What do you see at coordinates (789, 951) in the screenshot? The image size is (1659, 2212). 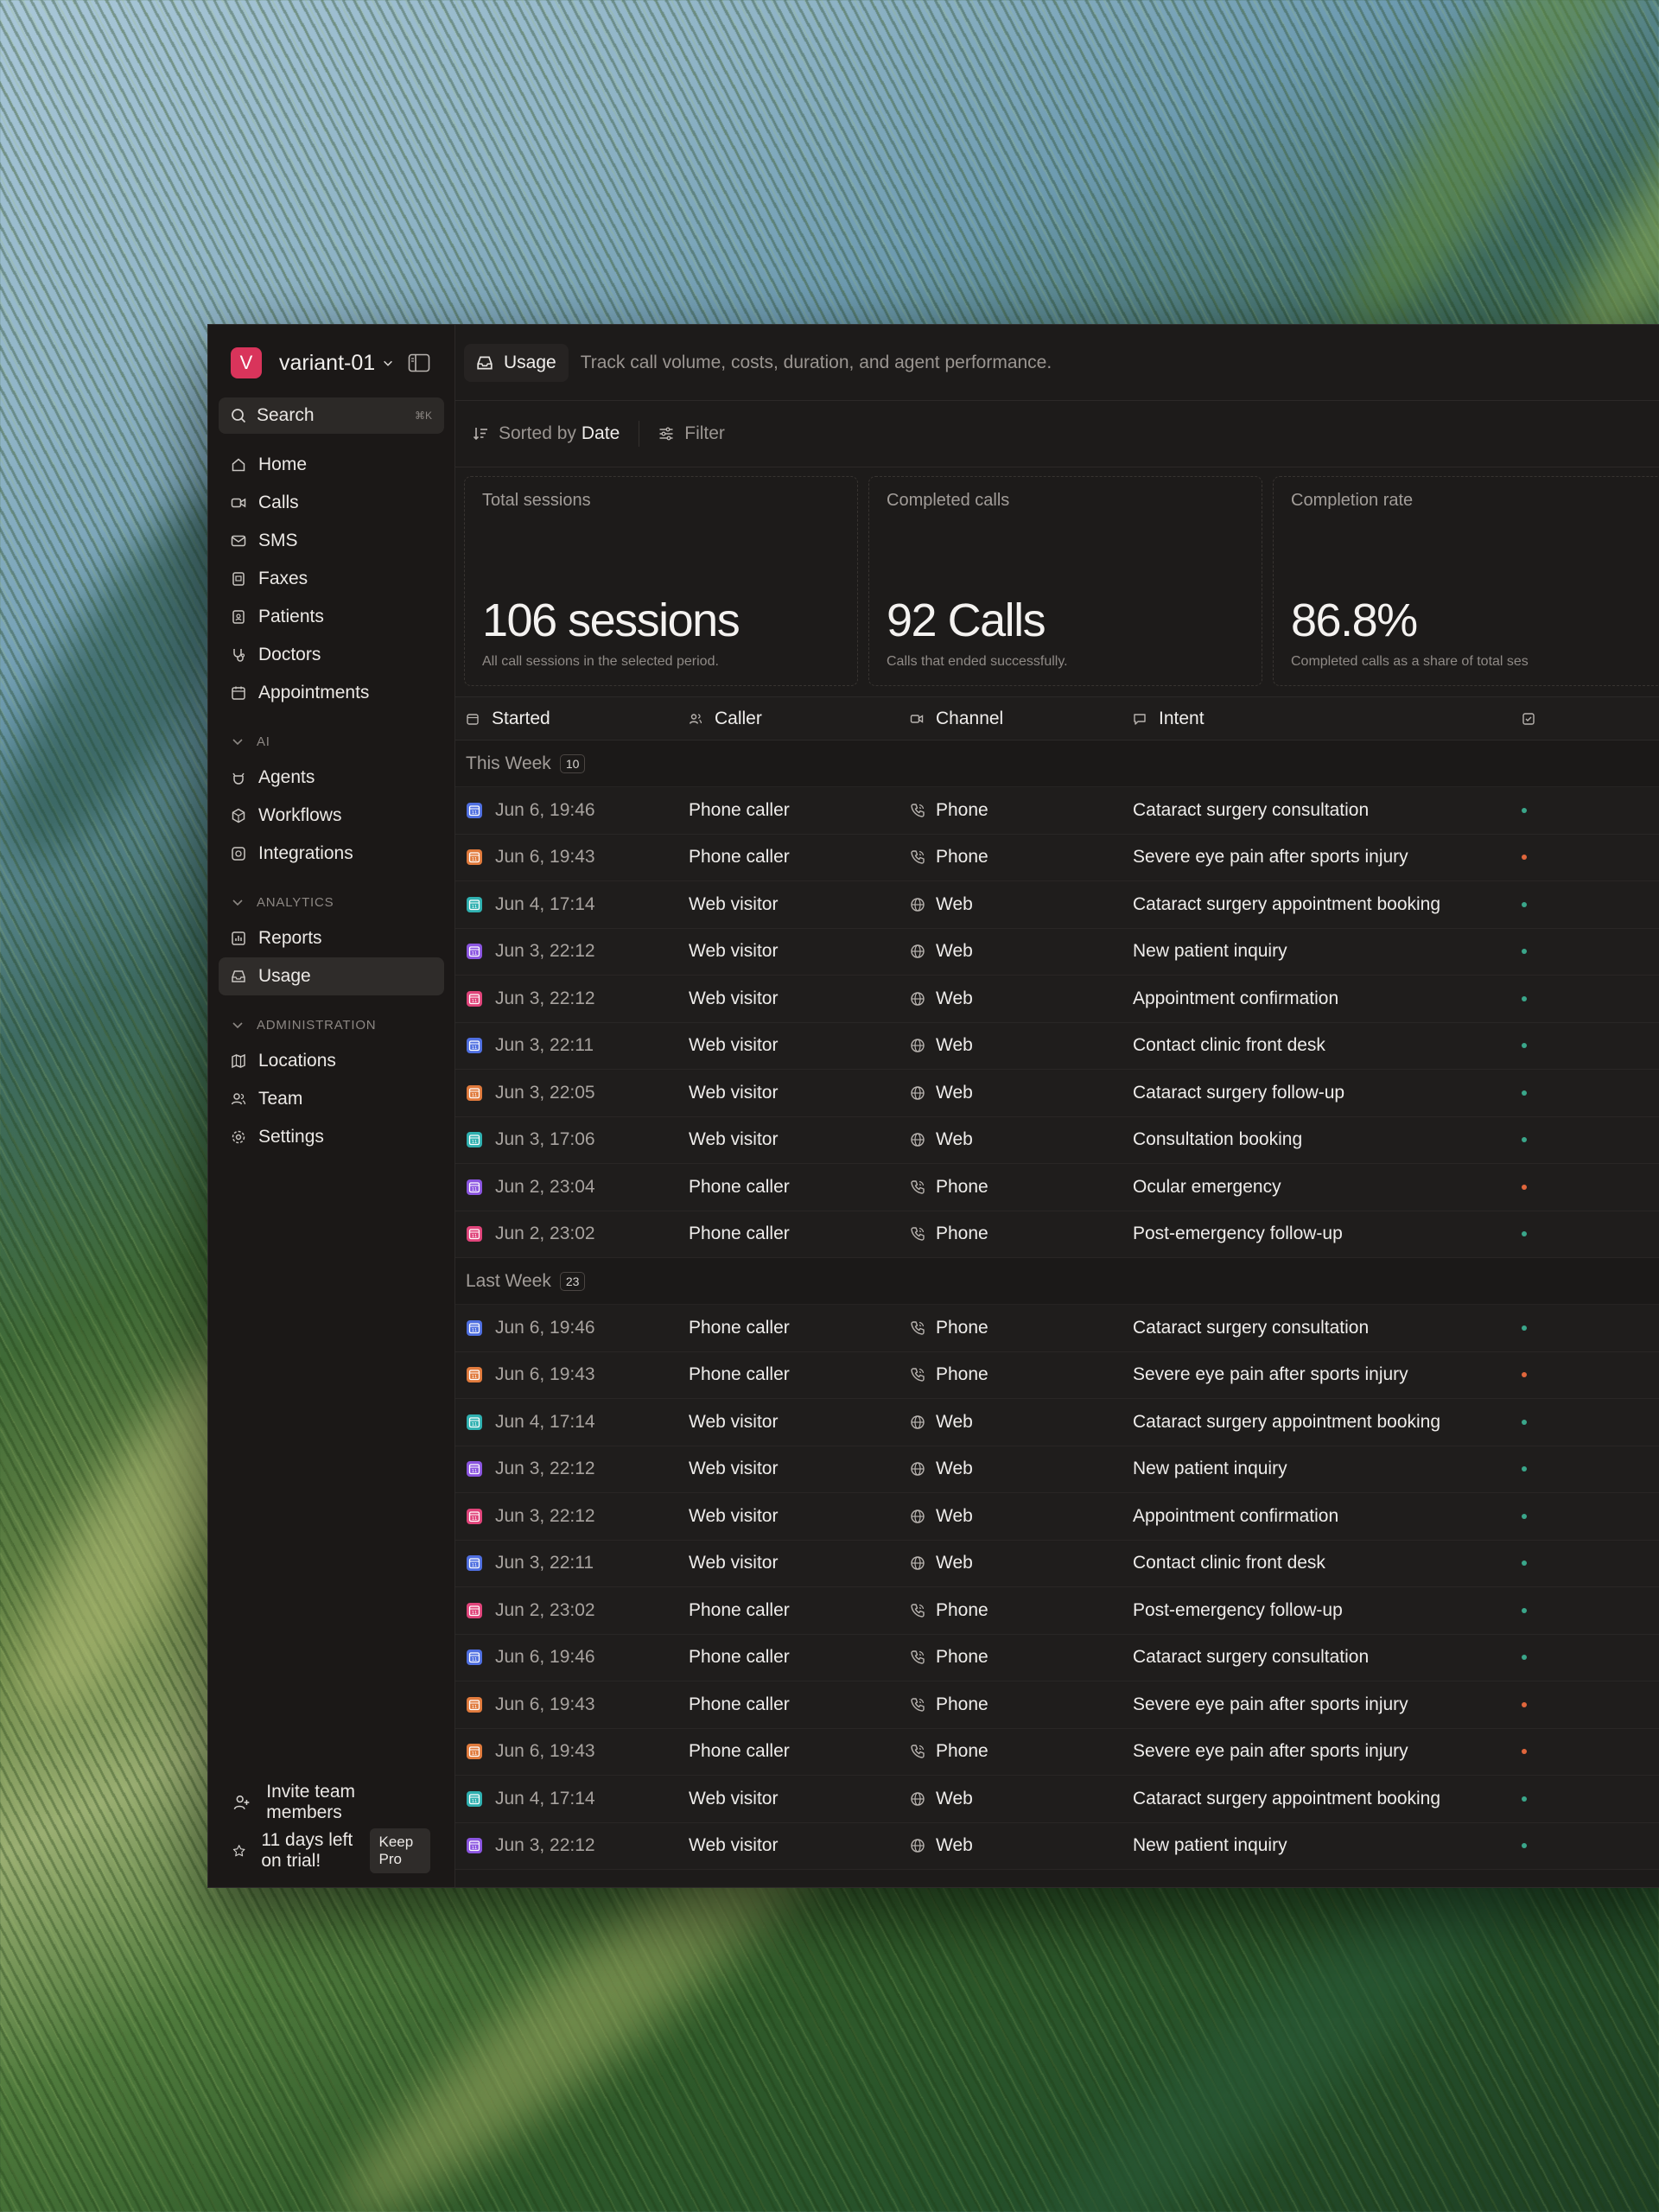 I see `cell-caller: Web visitor` at bounding box center [789, 951].